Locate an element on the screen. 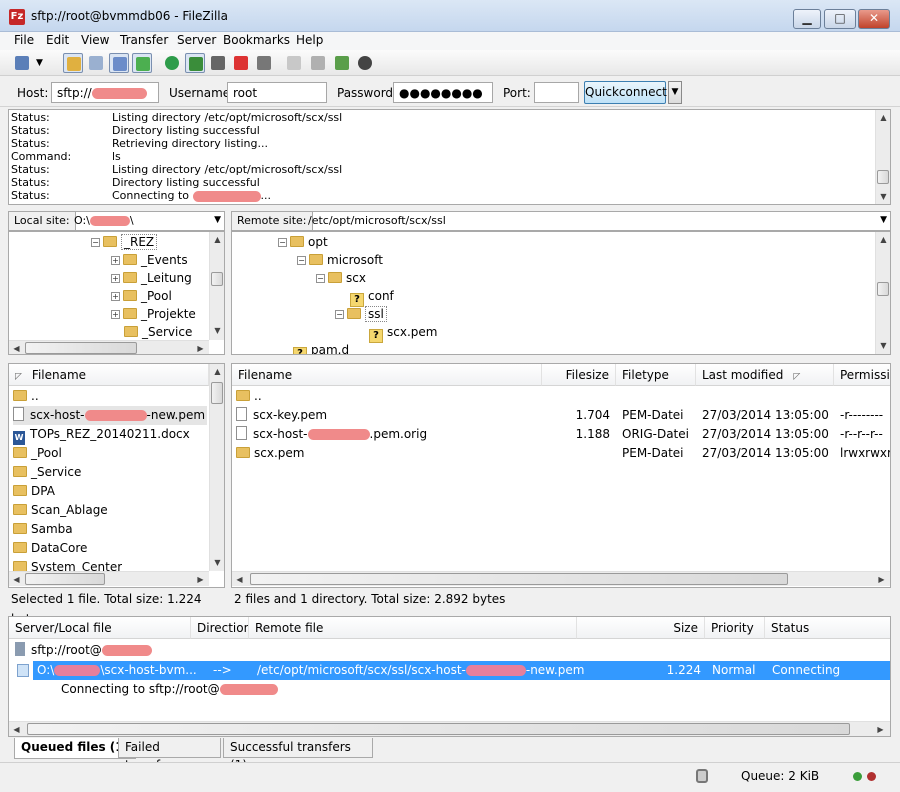  menu-bookmarks: Bookmarks is located at coordinates (256, 40).